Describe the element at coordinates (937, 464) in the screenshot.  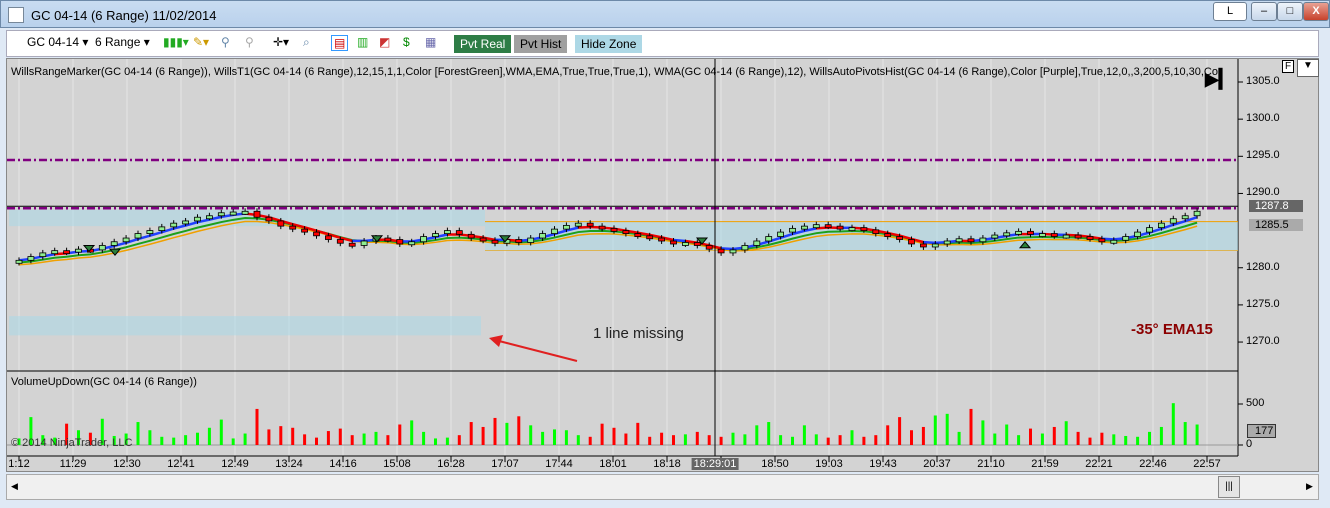
I see `time-label: 20:37` at that location.